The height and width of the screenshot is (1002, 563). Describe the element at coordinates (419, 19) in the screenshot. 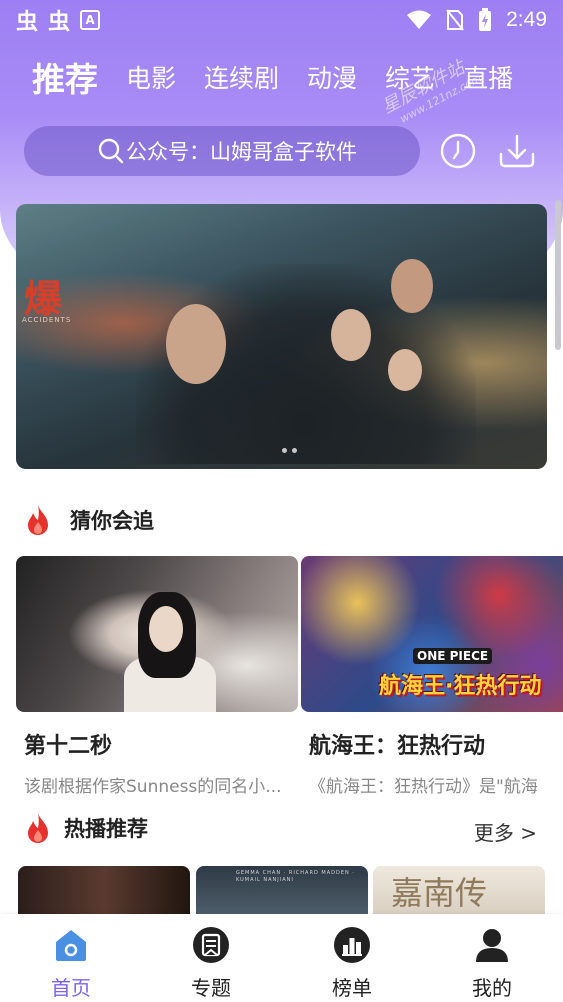

I see `wifi-icon` at that location.